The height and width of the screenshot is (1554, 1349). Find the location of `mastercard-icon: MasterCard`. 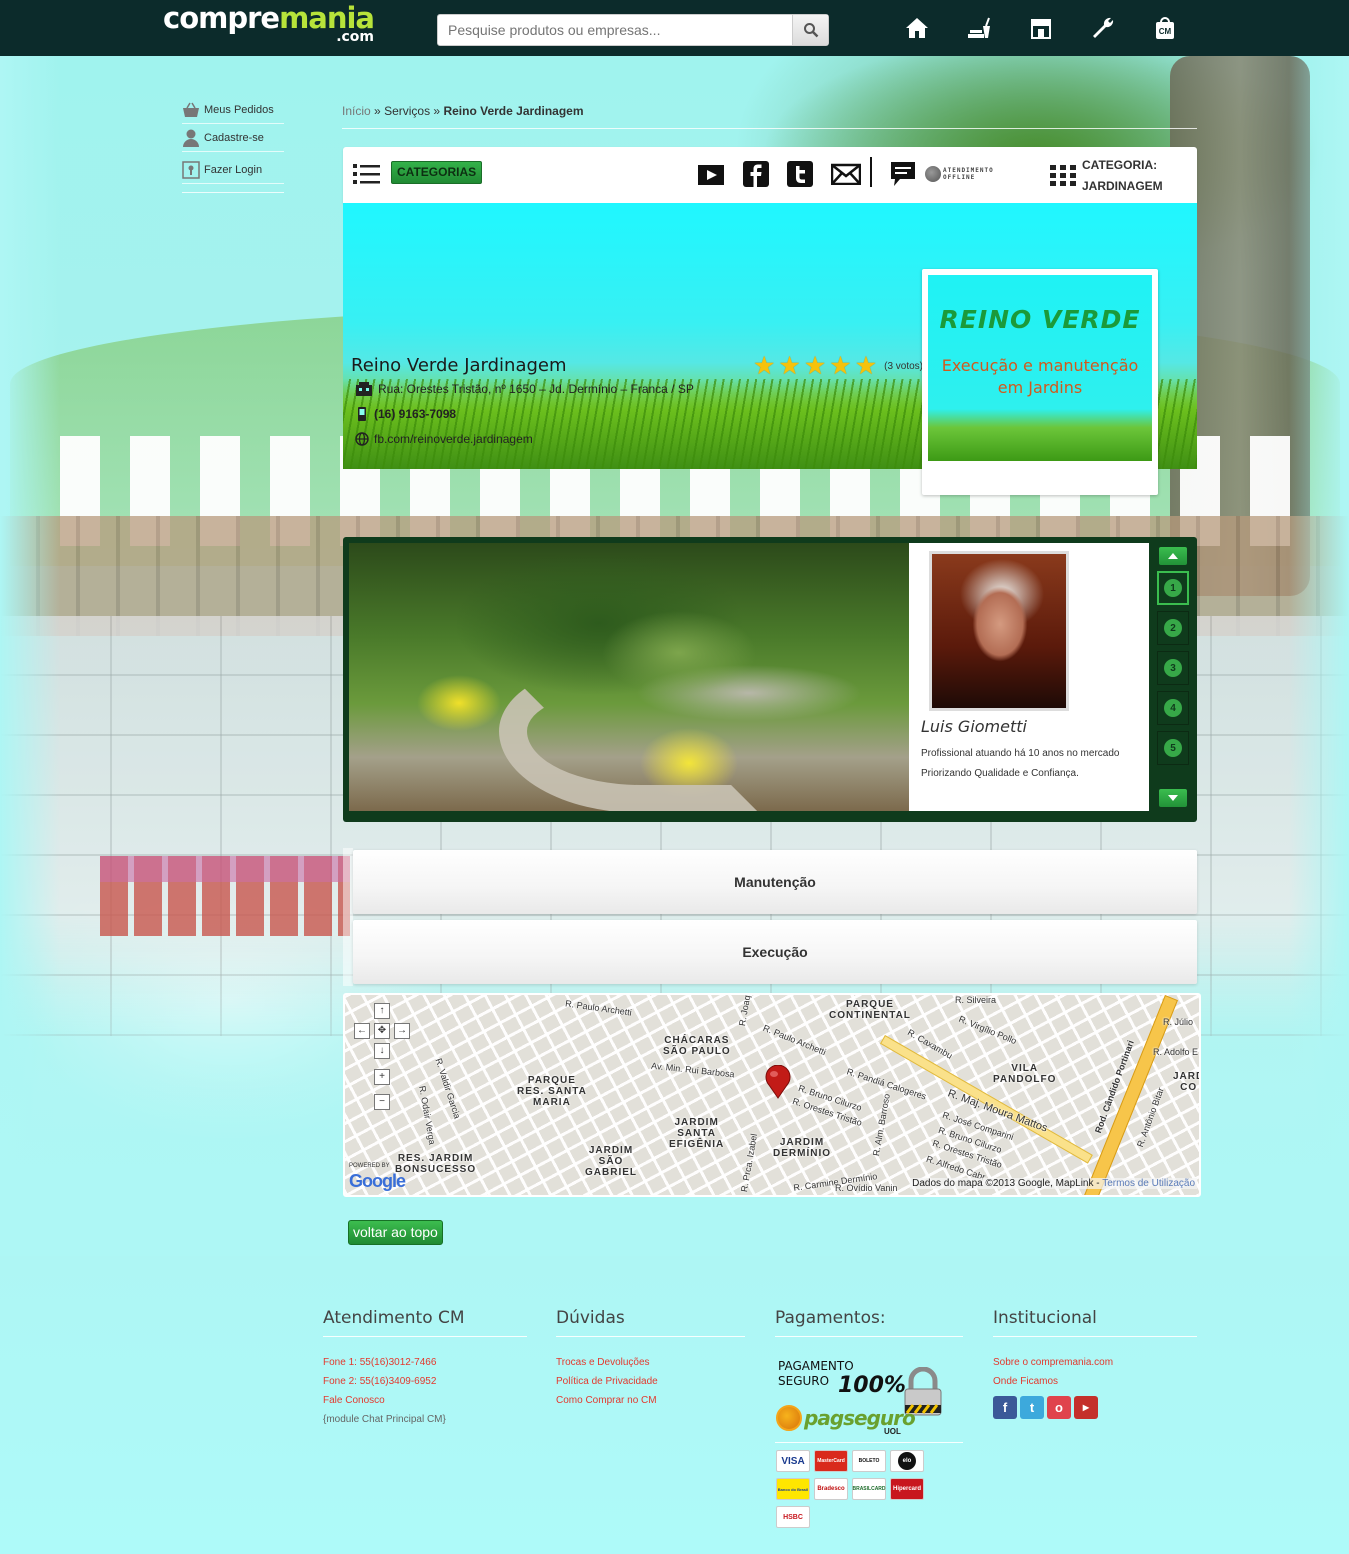

mastercard-icon: MasterCard is located at coordinates (831, 1461).